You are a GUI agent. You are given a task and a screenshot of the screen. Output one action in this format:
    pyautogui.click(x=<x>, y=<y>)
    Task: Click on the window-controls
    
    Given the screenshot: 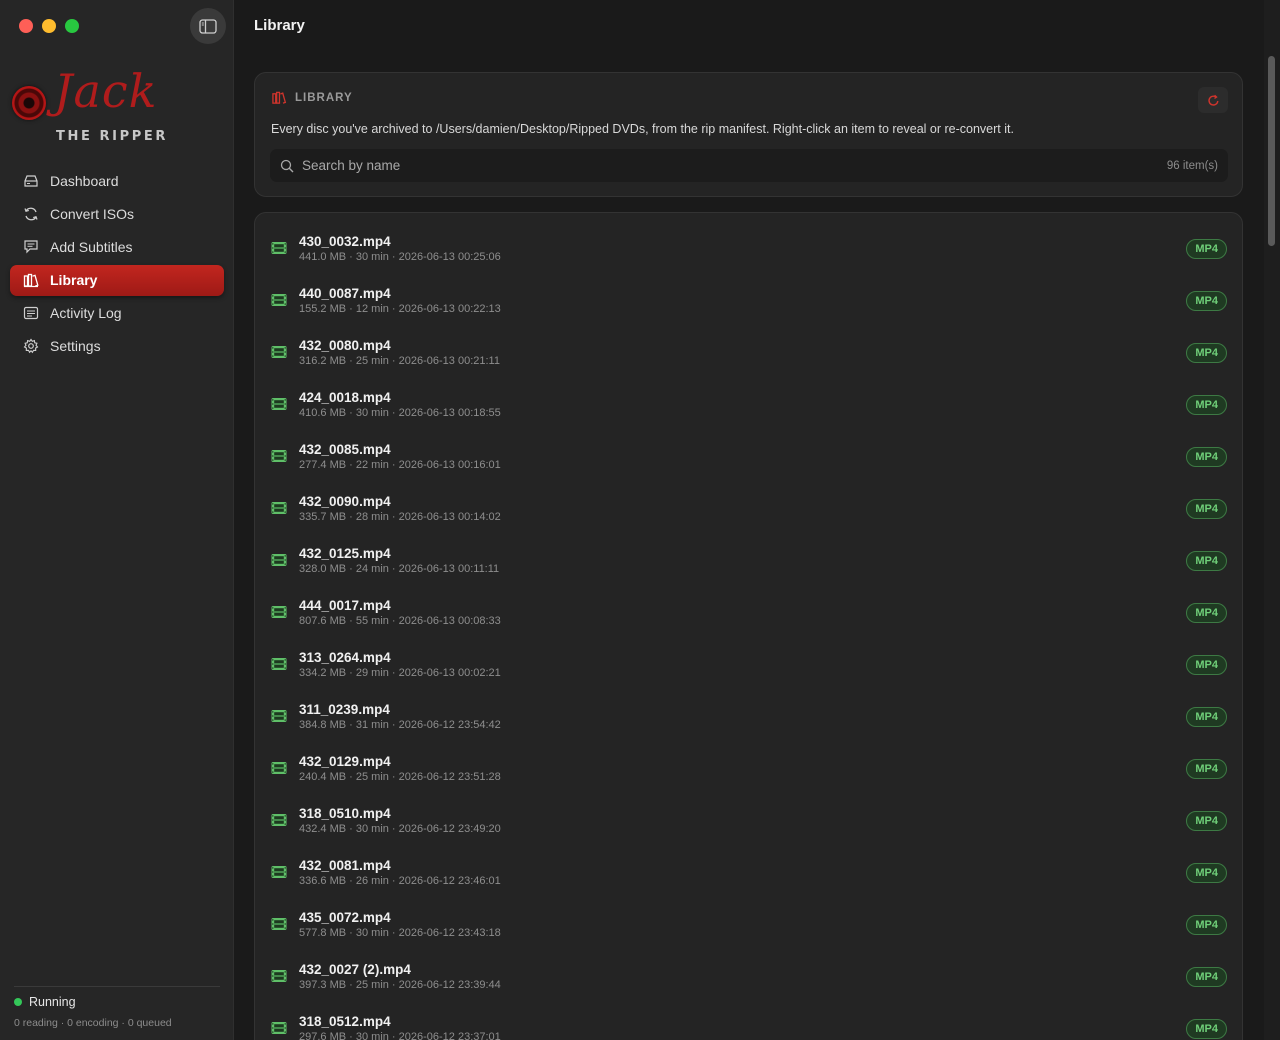 What is the action you would take?
    pyautogui.click(x=49, y=26)
    